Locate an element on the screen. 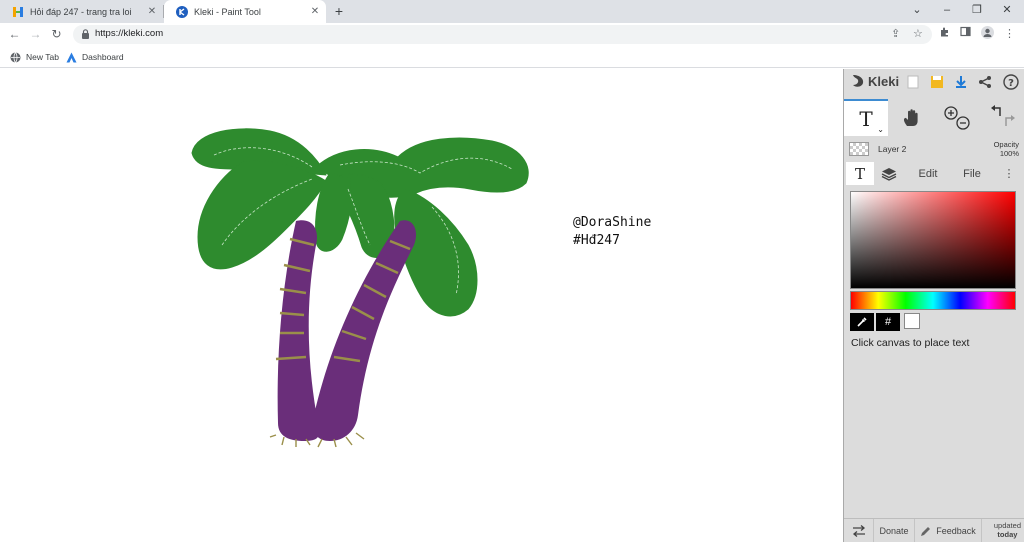 This screenshot has height=542, width=1024. download-icon is located at coordinates (961, 82).